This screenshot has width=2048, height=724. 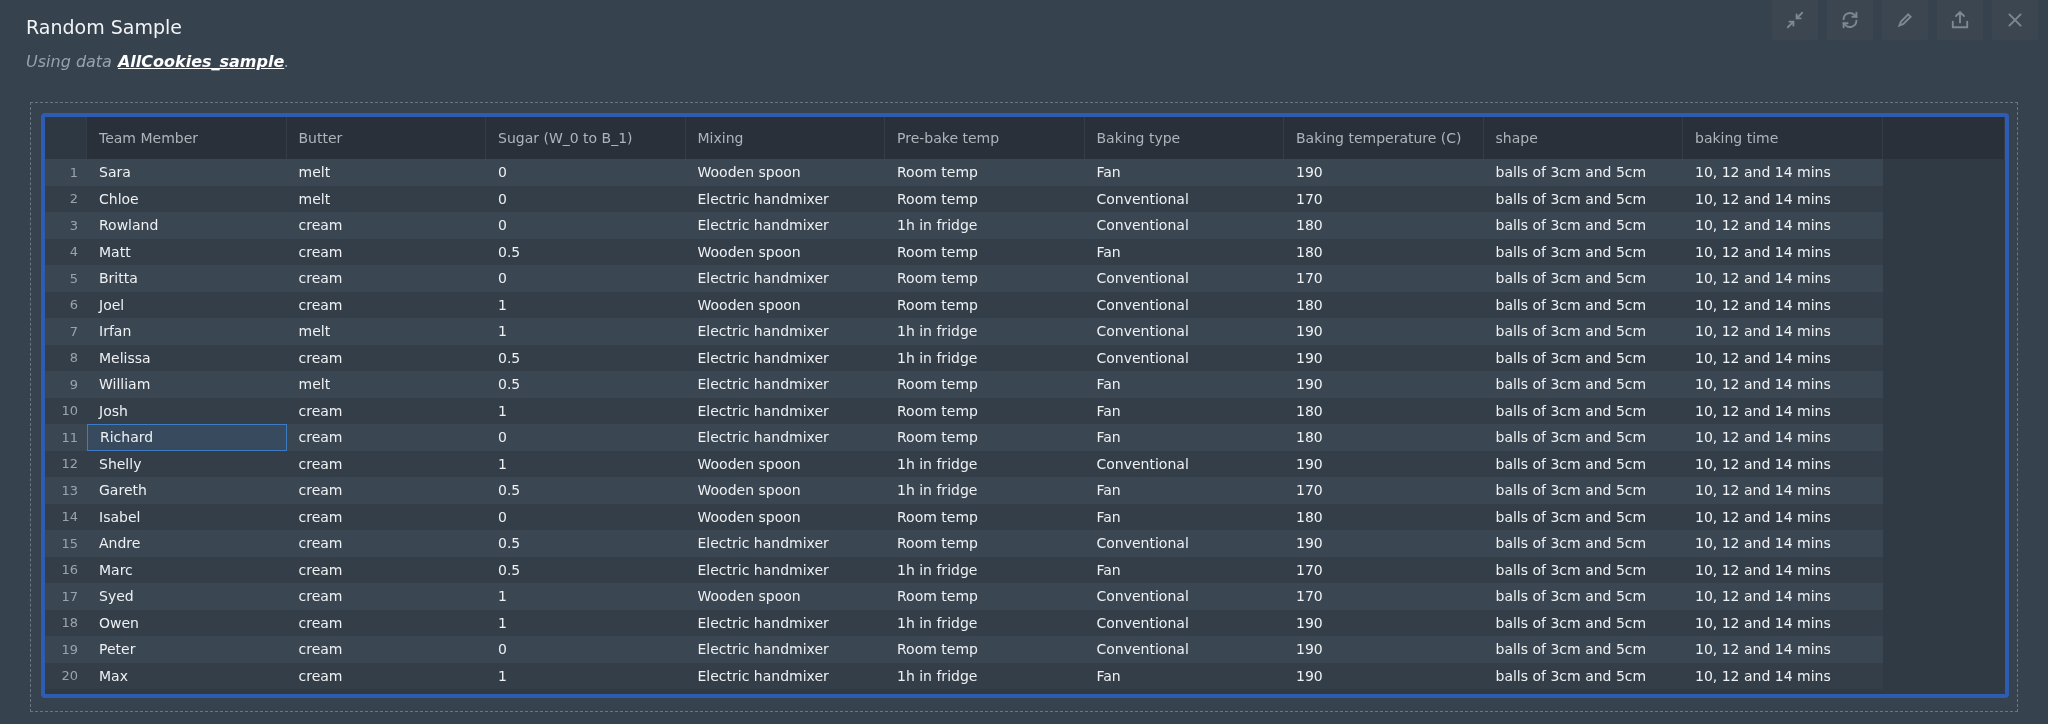 I want to click on refresh-button, so click(x=1850, y=20).